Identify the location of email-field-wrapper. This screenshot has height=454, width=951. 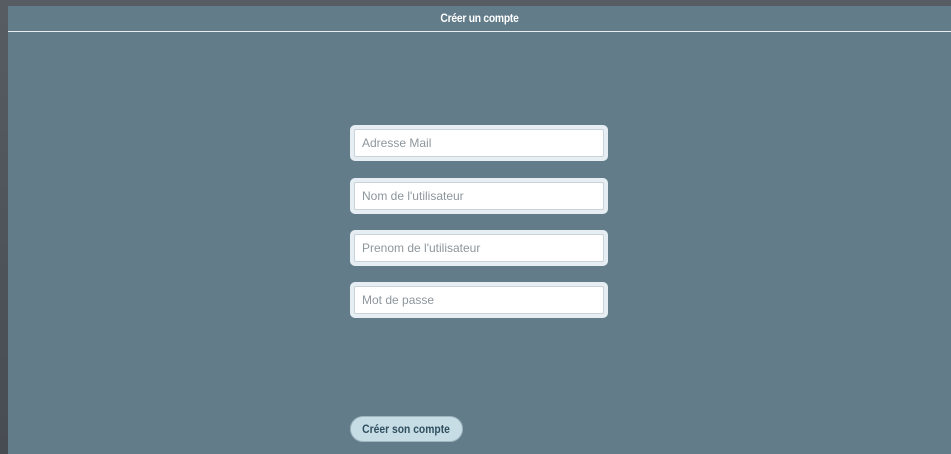
(479, 143).